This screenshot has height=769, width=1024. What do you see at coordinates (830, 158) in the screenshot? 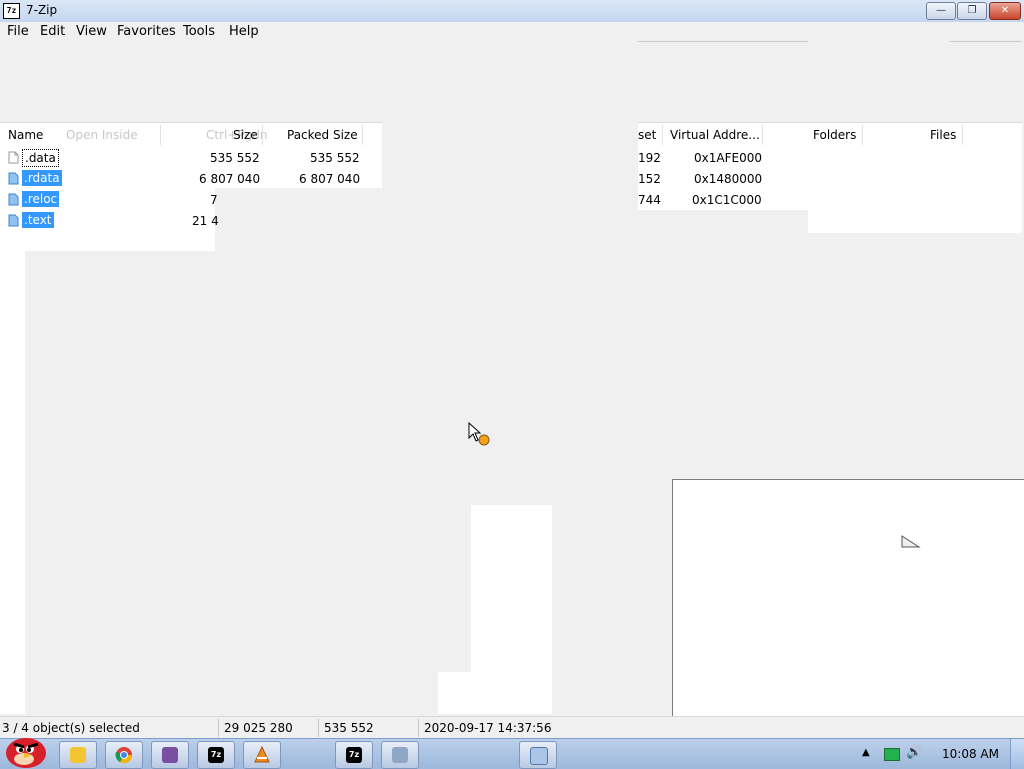
I see `table-row: 192 0x1AFE000` at bounding box center [830, 158].